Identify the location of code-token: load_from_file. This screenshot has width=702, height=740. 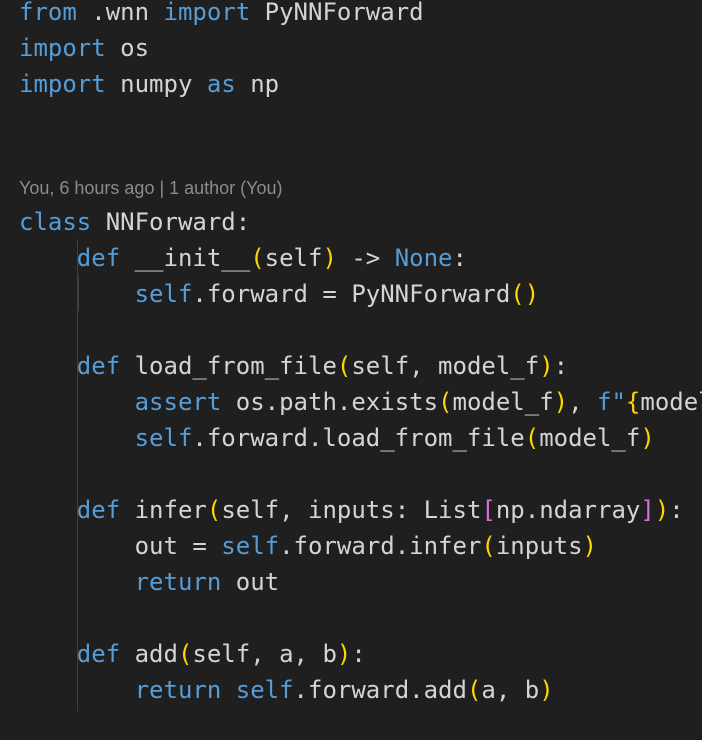
(228, 366).